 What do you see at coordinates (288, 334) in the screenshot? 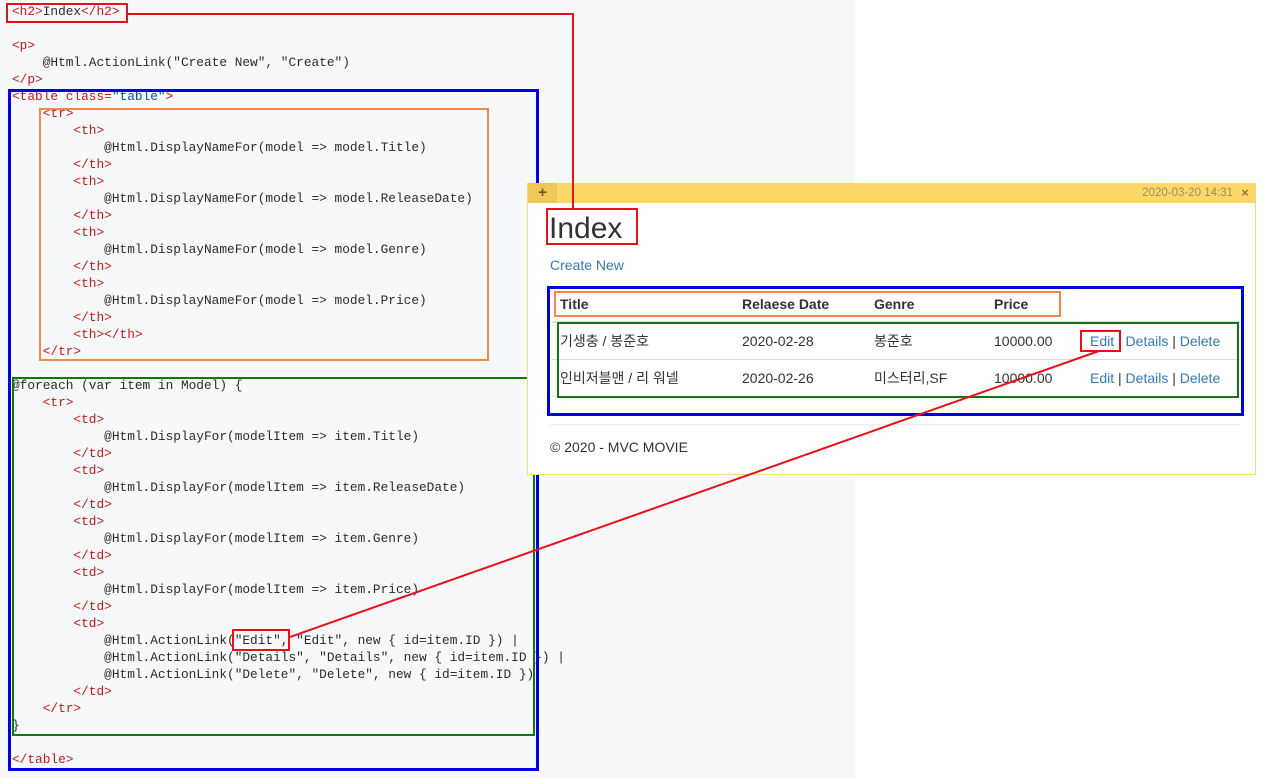
I see `code-line: <th></th>` at bounding box center [288, 334].